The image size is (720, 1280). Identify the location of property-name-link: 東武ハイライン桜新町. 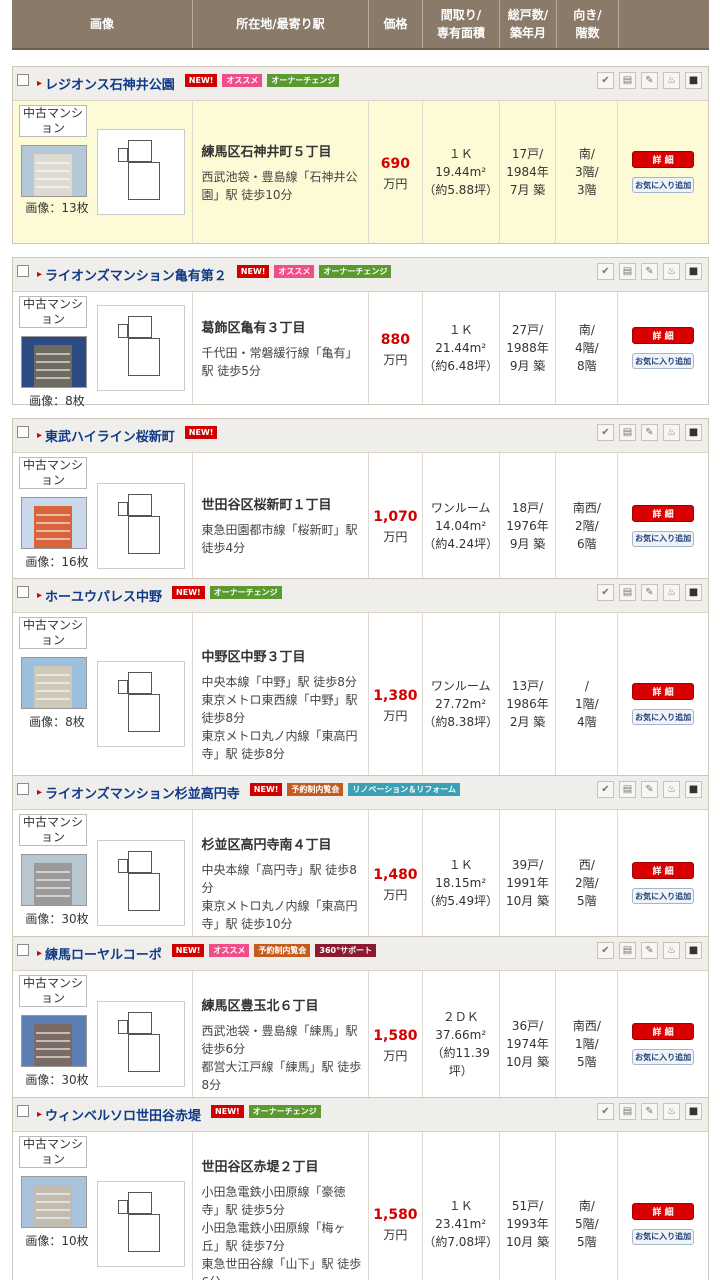
(110, 435).